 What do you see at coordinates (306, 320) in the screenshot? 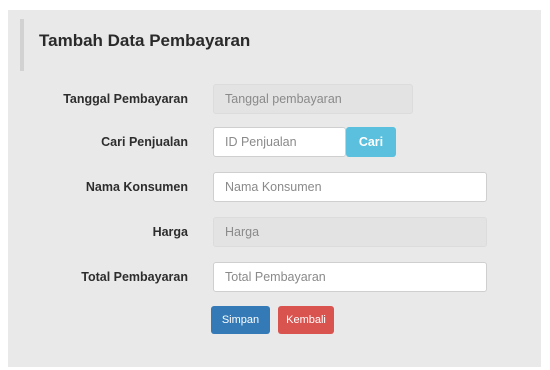
I see `kembali-button: Kembali` at bounding box center [306, 320].